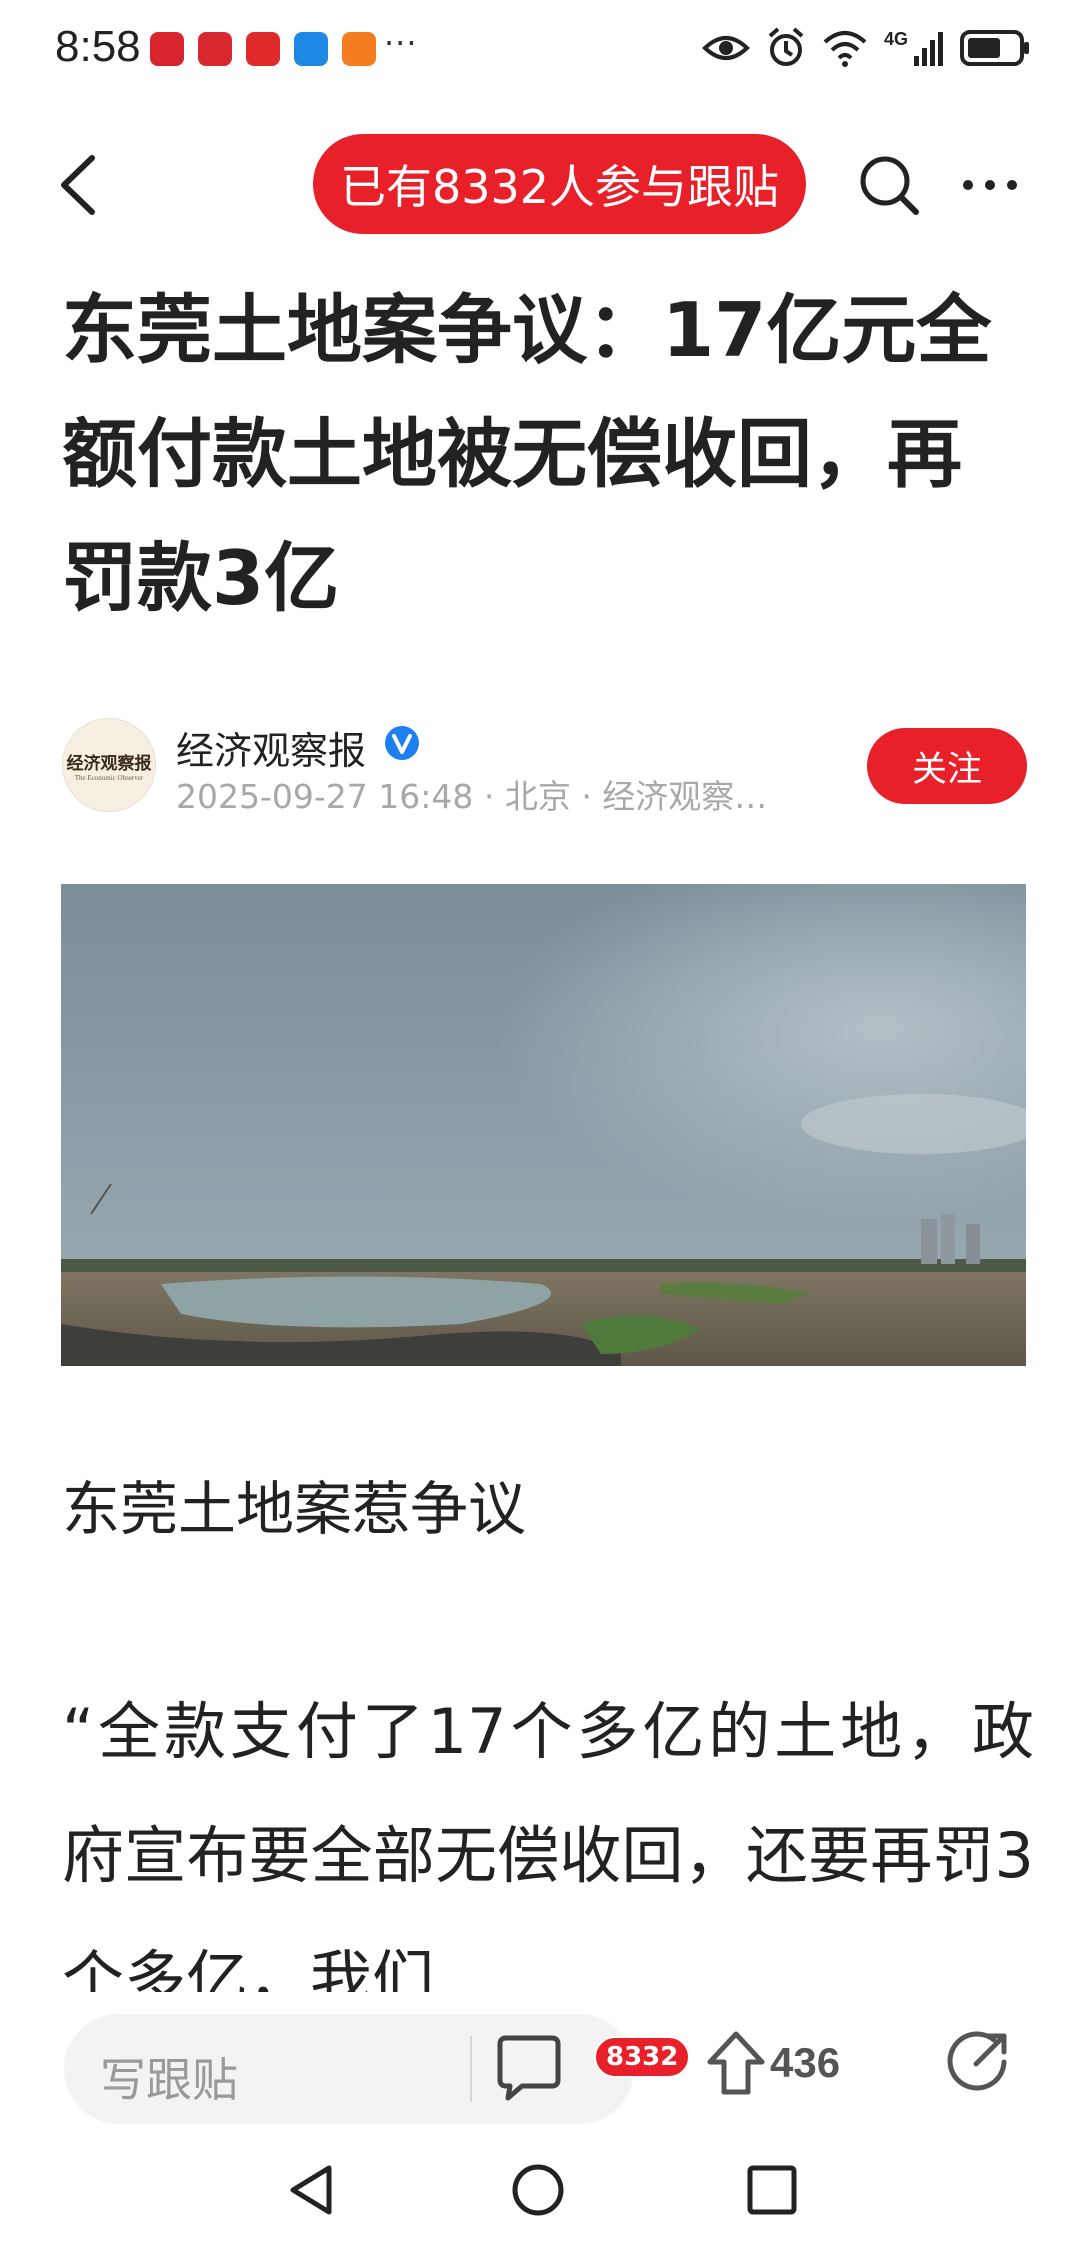  I want to click on system-nav-bar, so click(540, 2189).